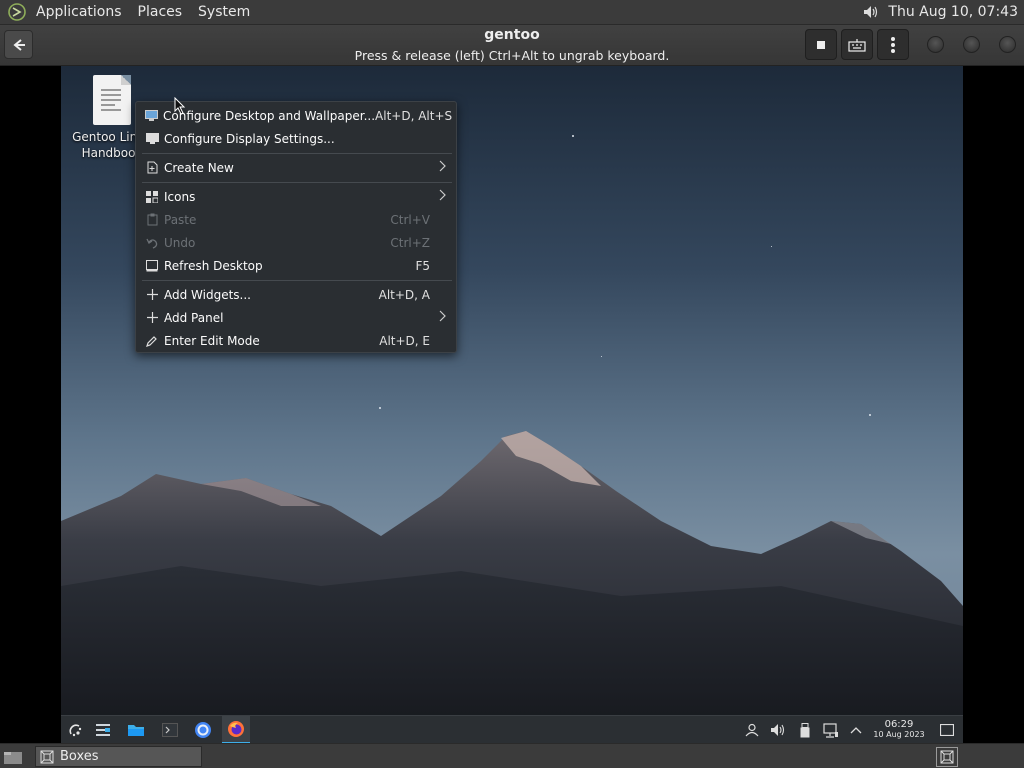  Describe the element at coordinates (224, 12) in the screenshot. I see `system-menu: System` at that location.